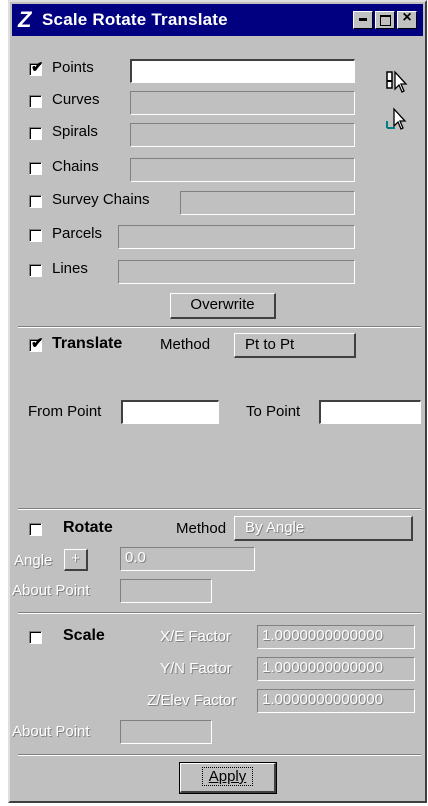 This screenshot has width=428, height=806. I want to click on to-point-label: To Point, so click(273, 411).